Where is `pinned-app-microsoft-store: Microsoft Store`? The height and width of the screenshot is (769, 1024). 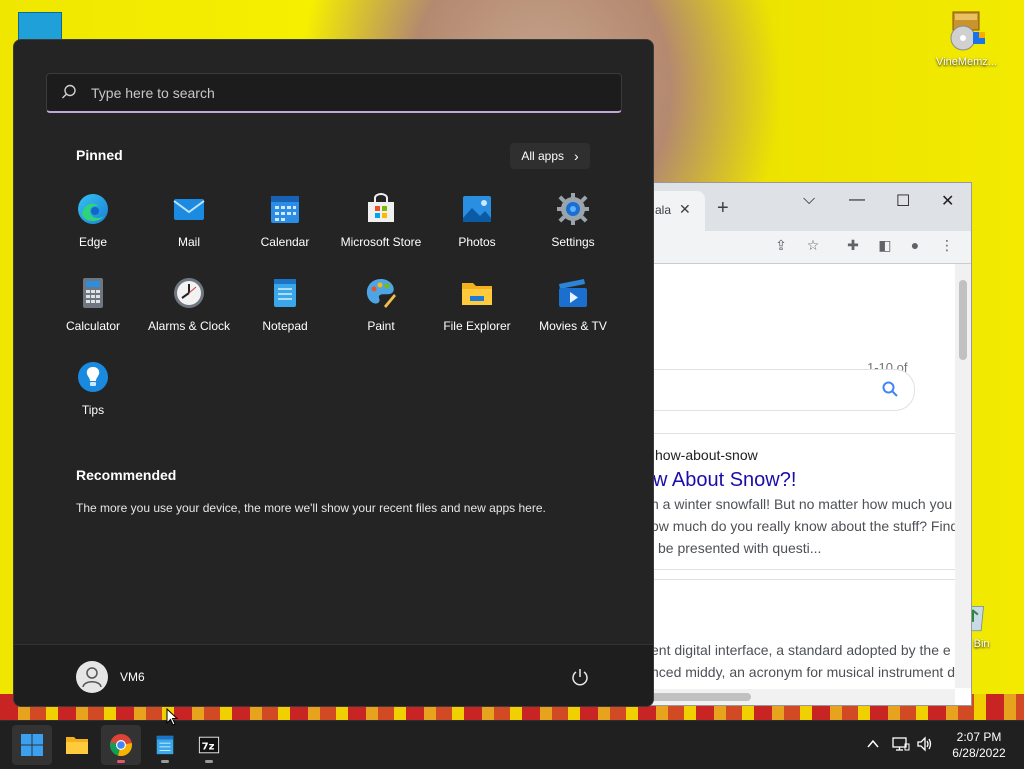 pinned-app-microsoft-store: Microsoft Store is located at coordinates (381, 220).